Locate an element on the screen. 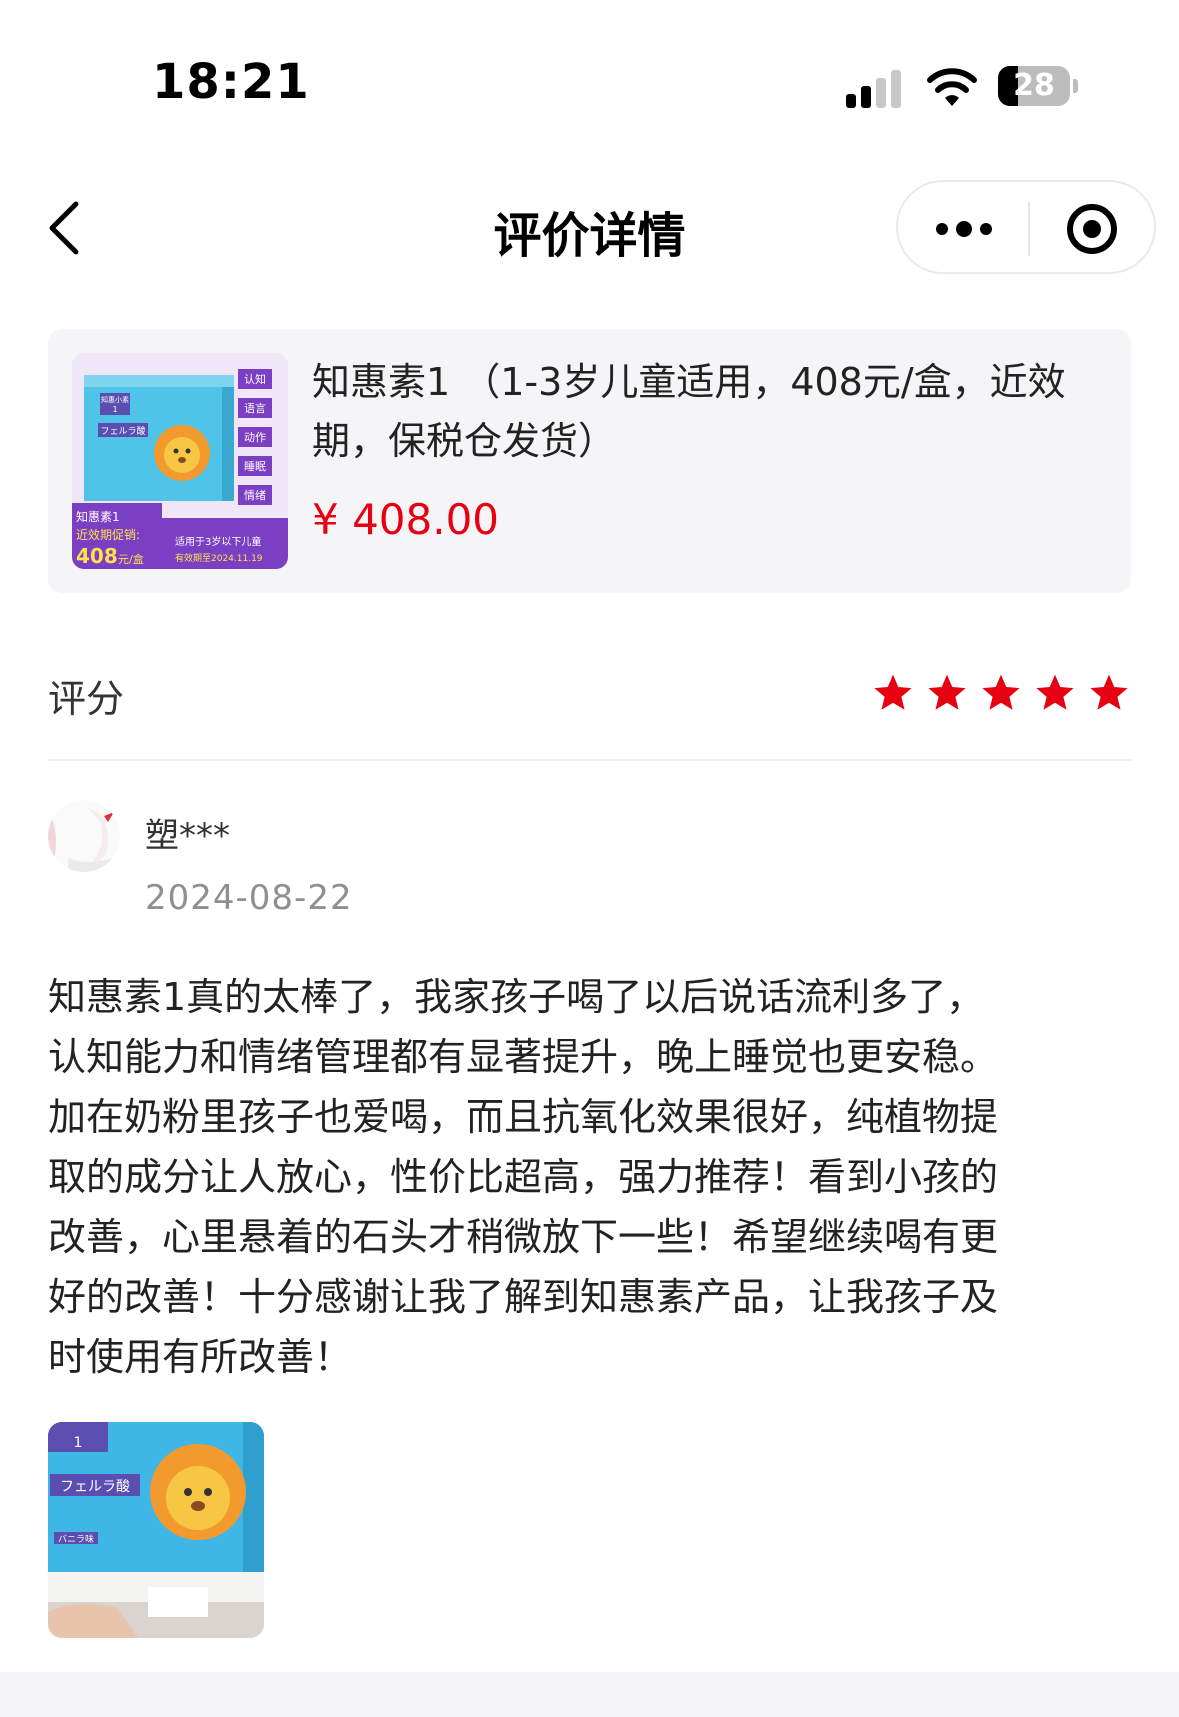 The height and width of the screenshot is (1717, 1179). status-time: 18:21 is located at coordinates (231, 82).